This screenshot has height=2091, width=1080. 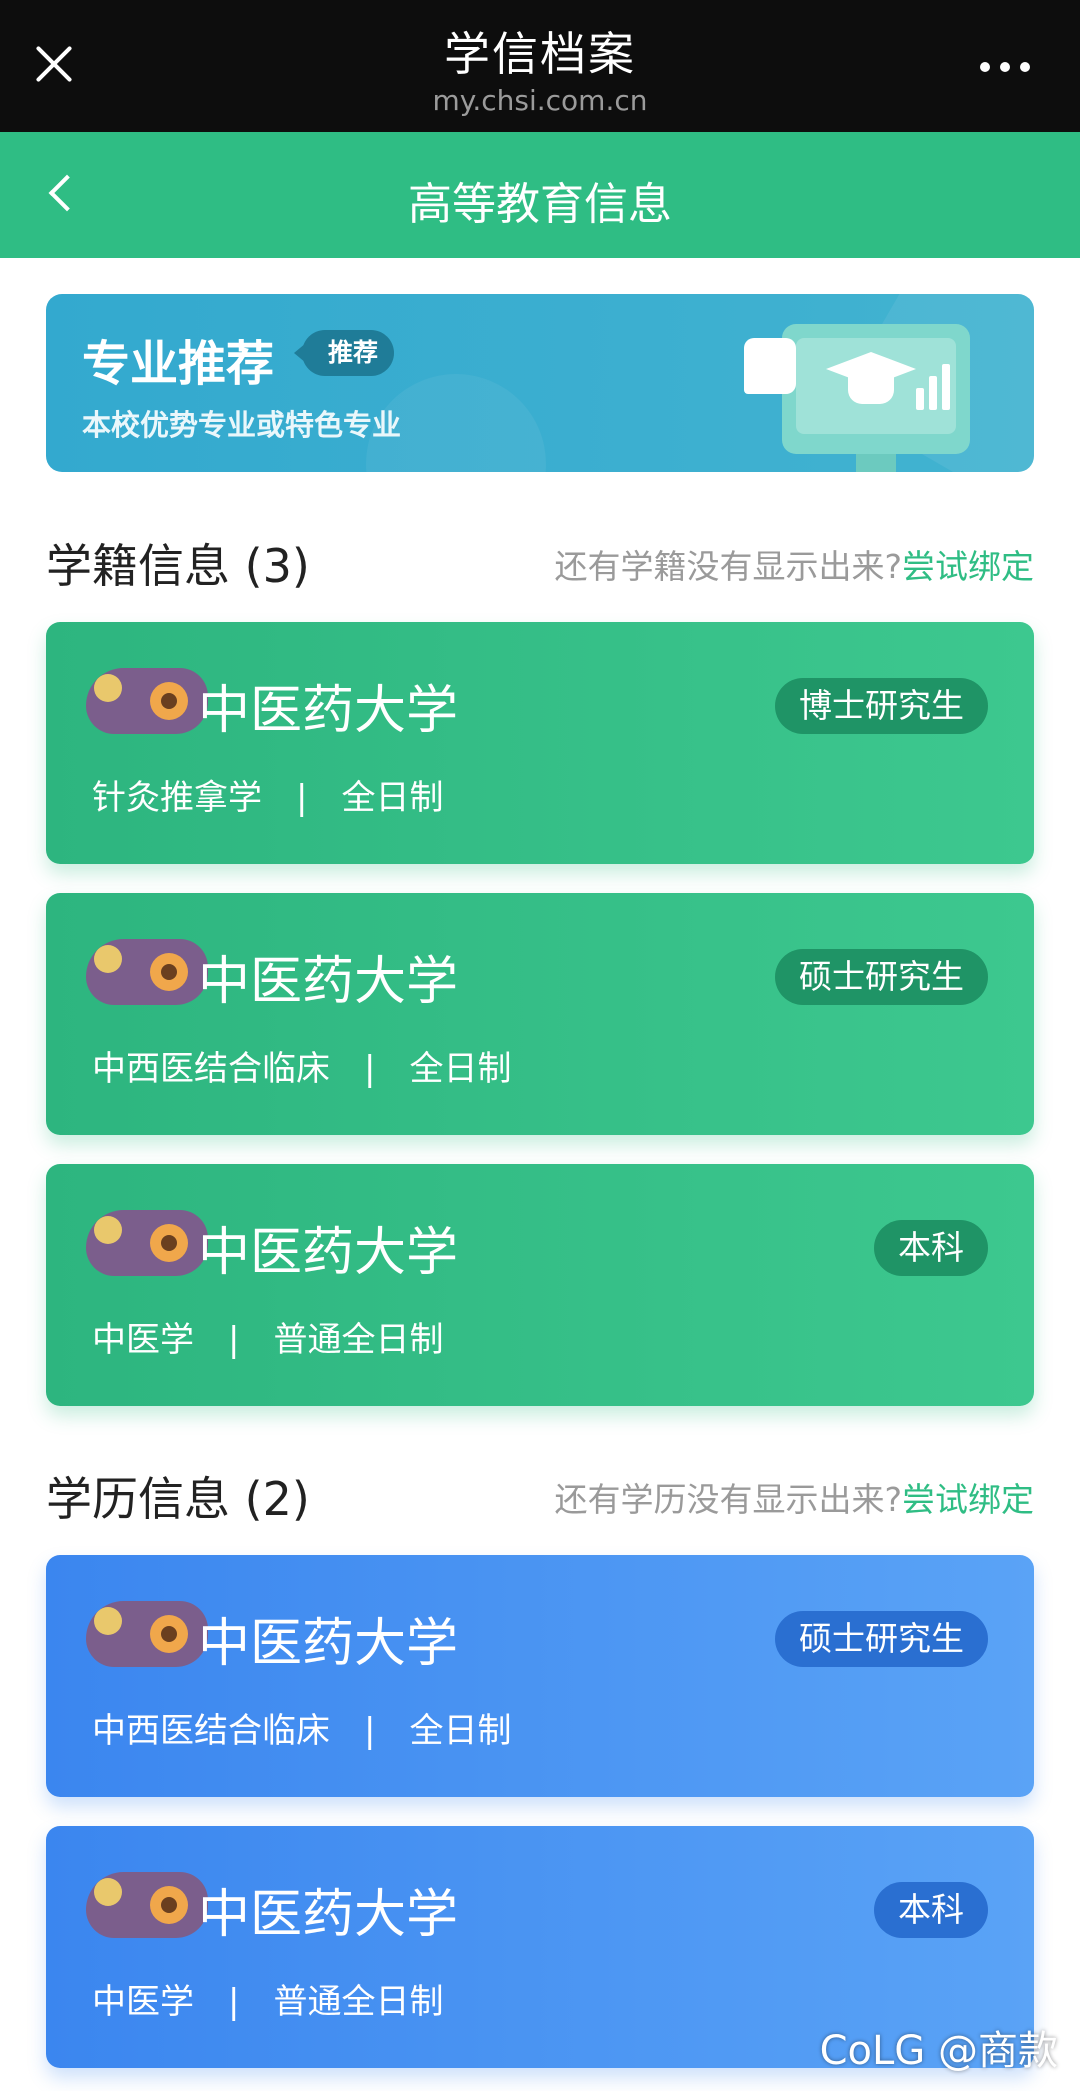 I want to click on enrollment-card: 中医药大学 本科 中医学 | 普通全日制, so click(x=540, y=1285).